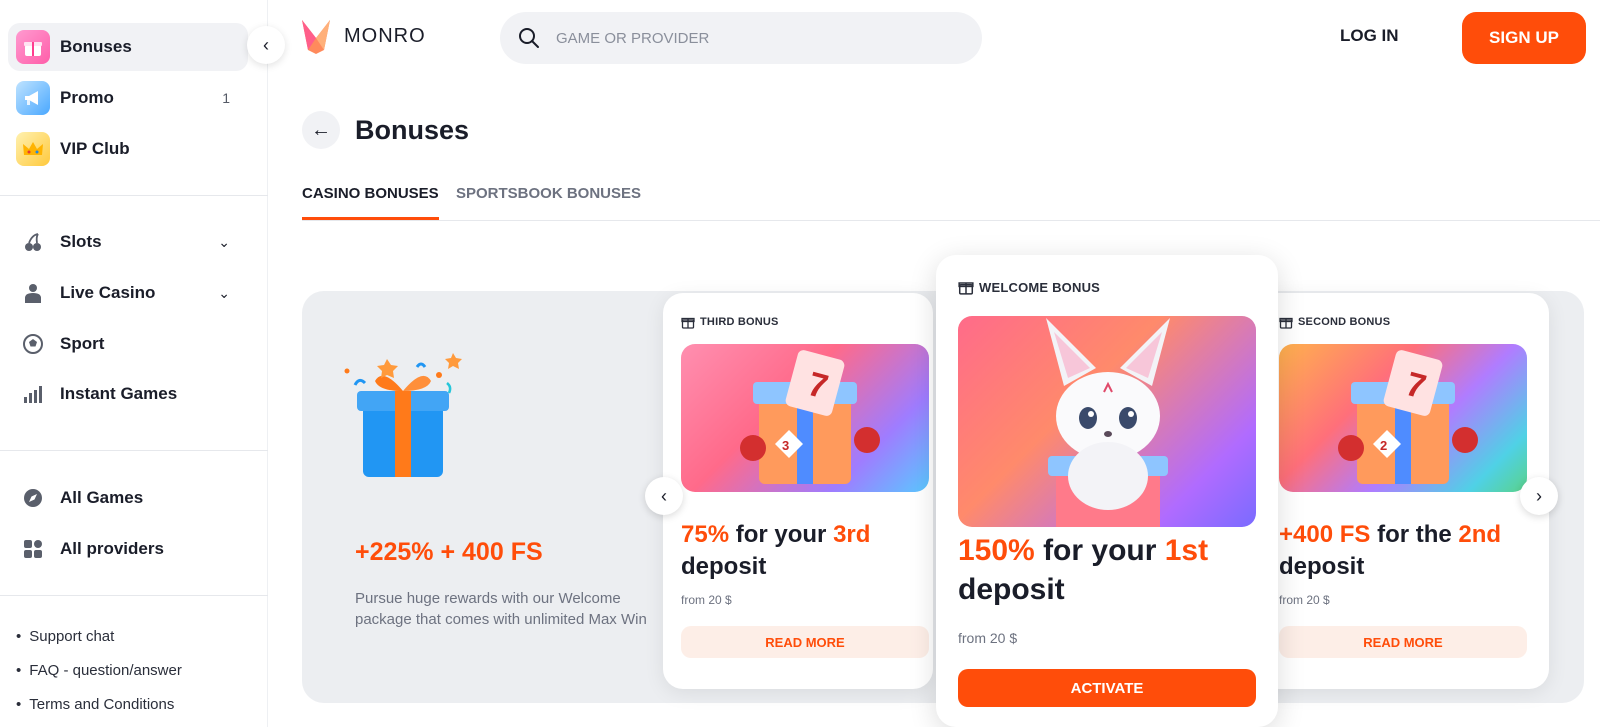 This screenshot has height=727, width=1600. Describe the element at coordinates (33, 498) in the screenshot. I see `compass-icon` at that location.